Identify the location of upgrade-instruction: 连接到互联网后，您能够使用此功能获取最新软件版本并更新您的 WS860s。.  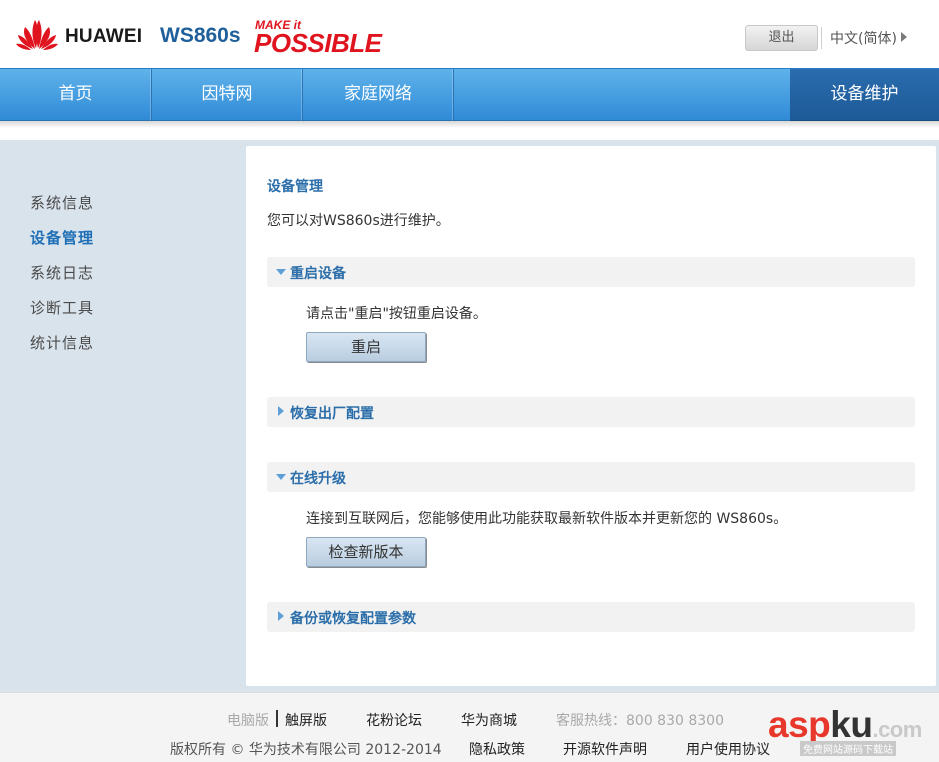
(547, 519).